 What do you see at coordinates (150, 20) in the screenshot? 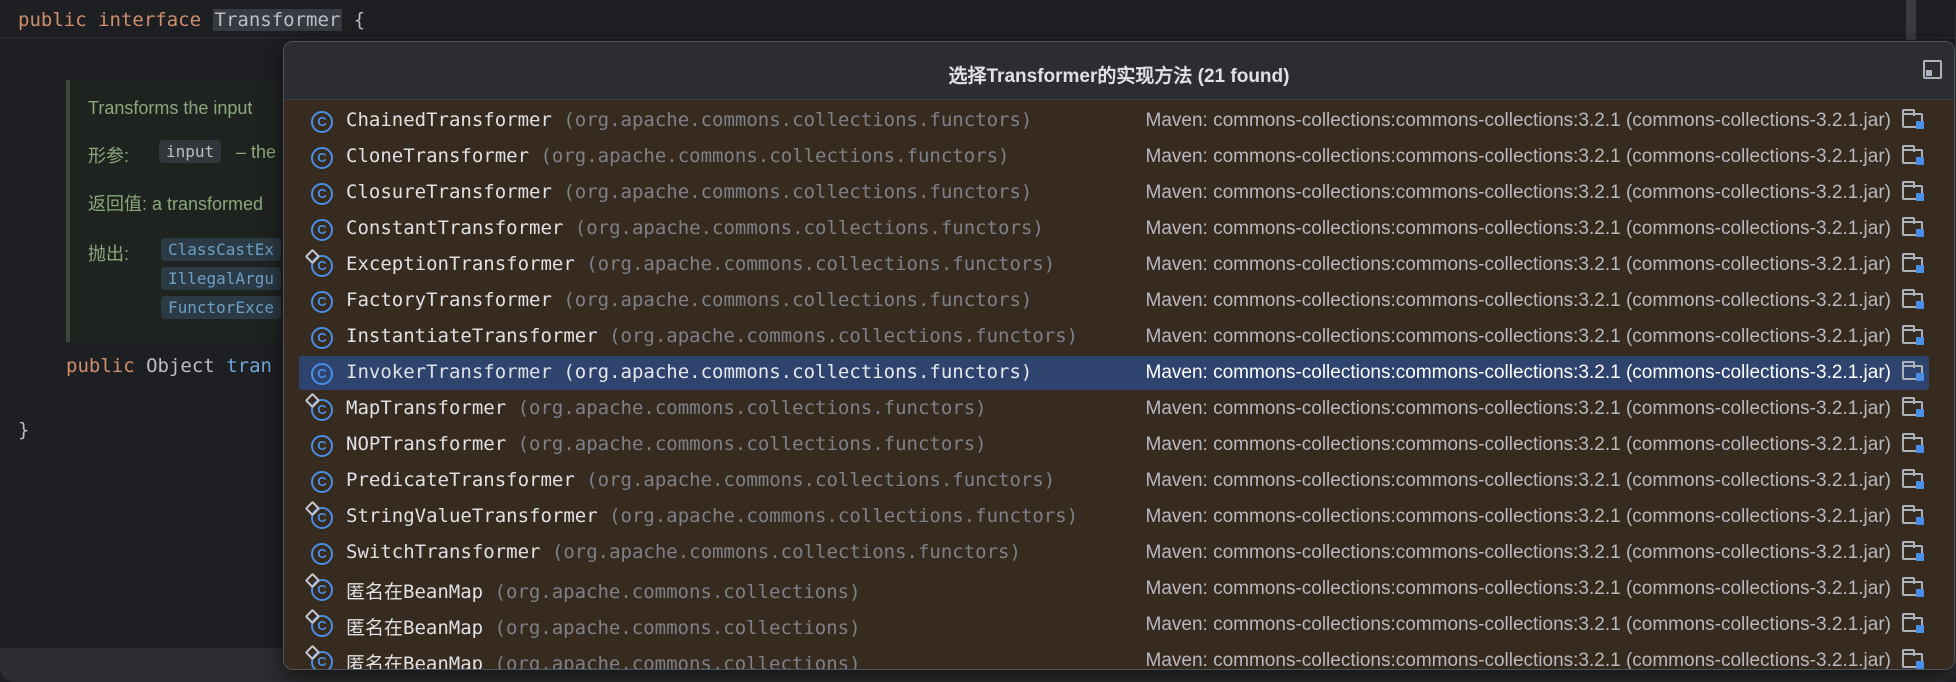
I see `keyword-interface: interface` at bounding box center [150, 20].